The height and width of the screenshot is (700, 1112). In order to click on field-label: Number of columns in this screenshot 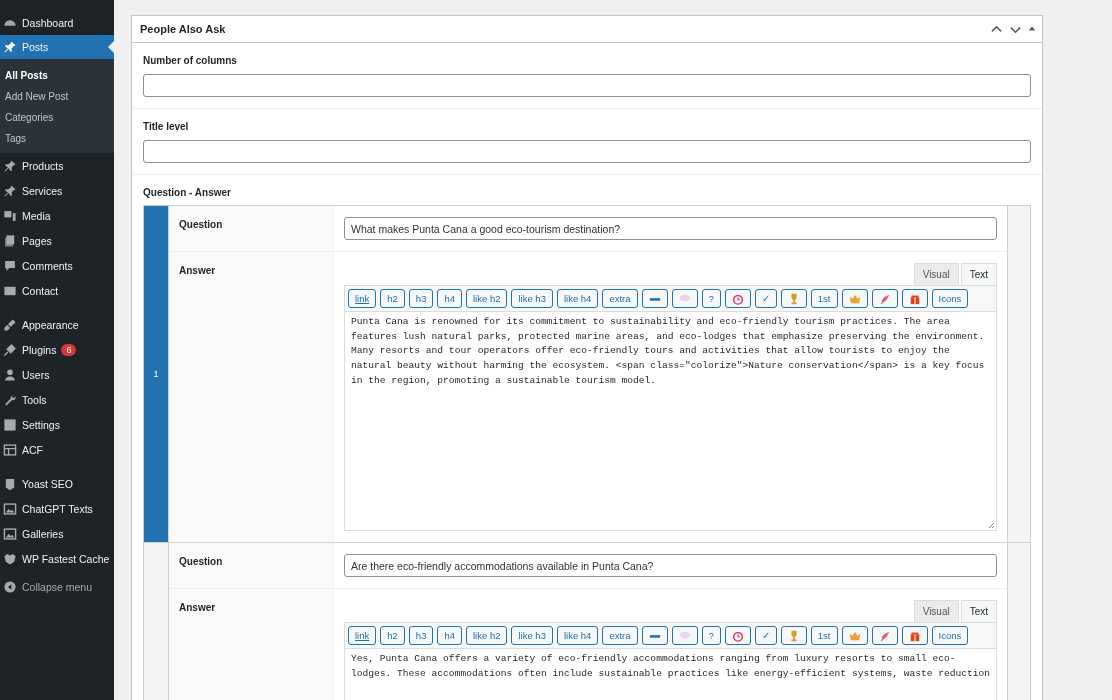, I will do `click(190, 60)`.